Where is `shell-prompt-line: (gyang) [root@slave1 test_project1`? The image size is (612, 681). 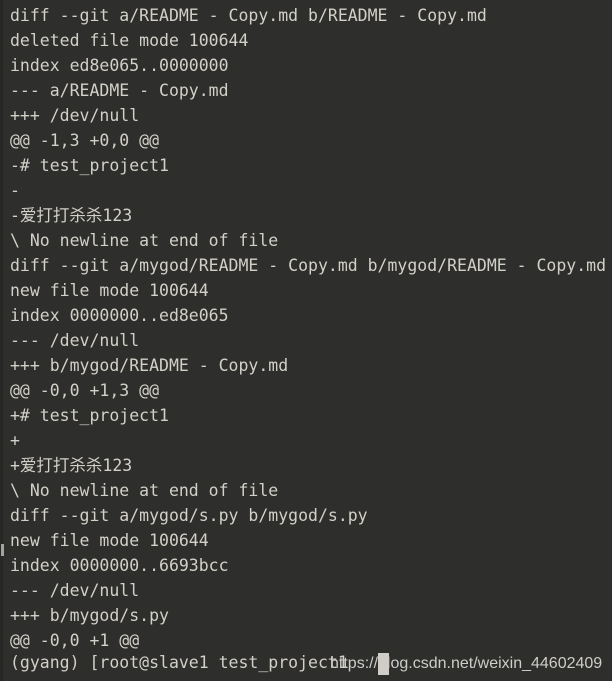 shell-prompt-line: (gyang) [root@slave1 test_project1 is located at coordinates (306, 663).